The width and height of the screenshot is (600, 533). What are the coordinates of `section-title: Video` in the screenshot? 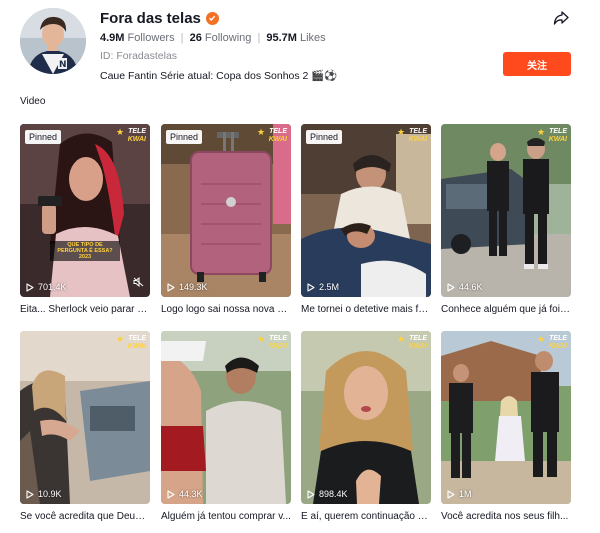 It's located at (33, 101).